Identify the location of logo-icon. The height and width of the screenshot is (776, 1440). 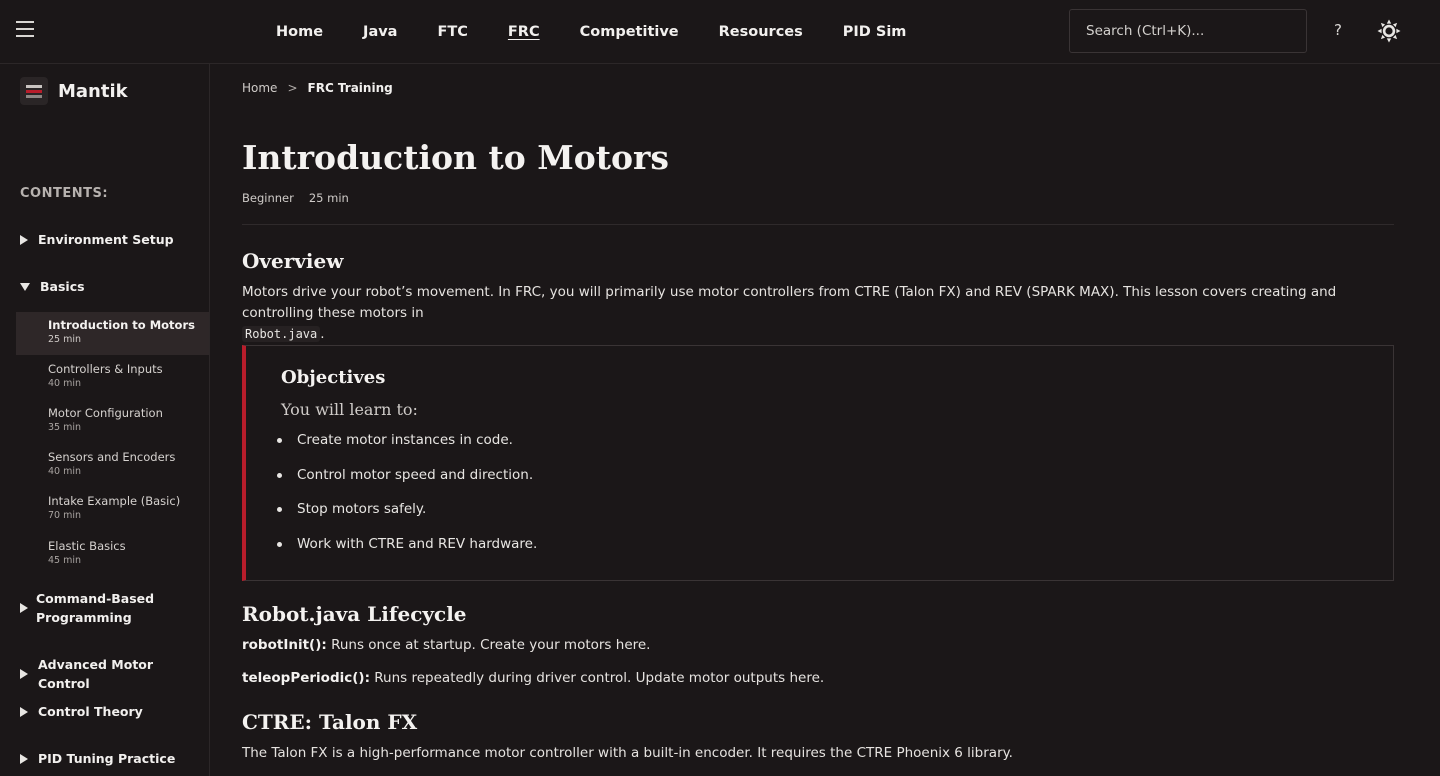
(34, 91).